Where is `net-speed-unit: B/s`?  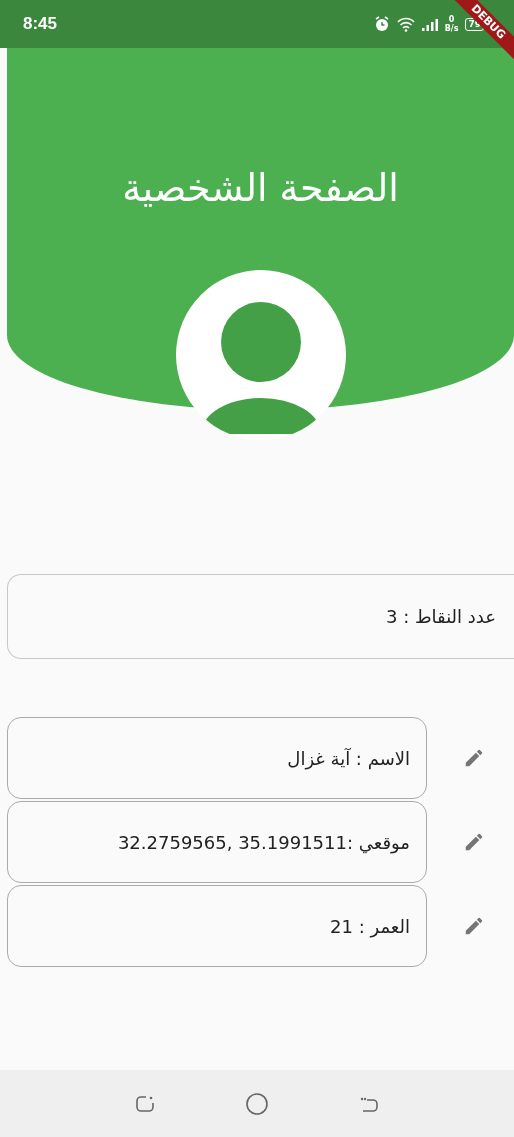 net-speed-unit: B/s is located at coordinates (451, 28).